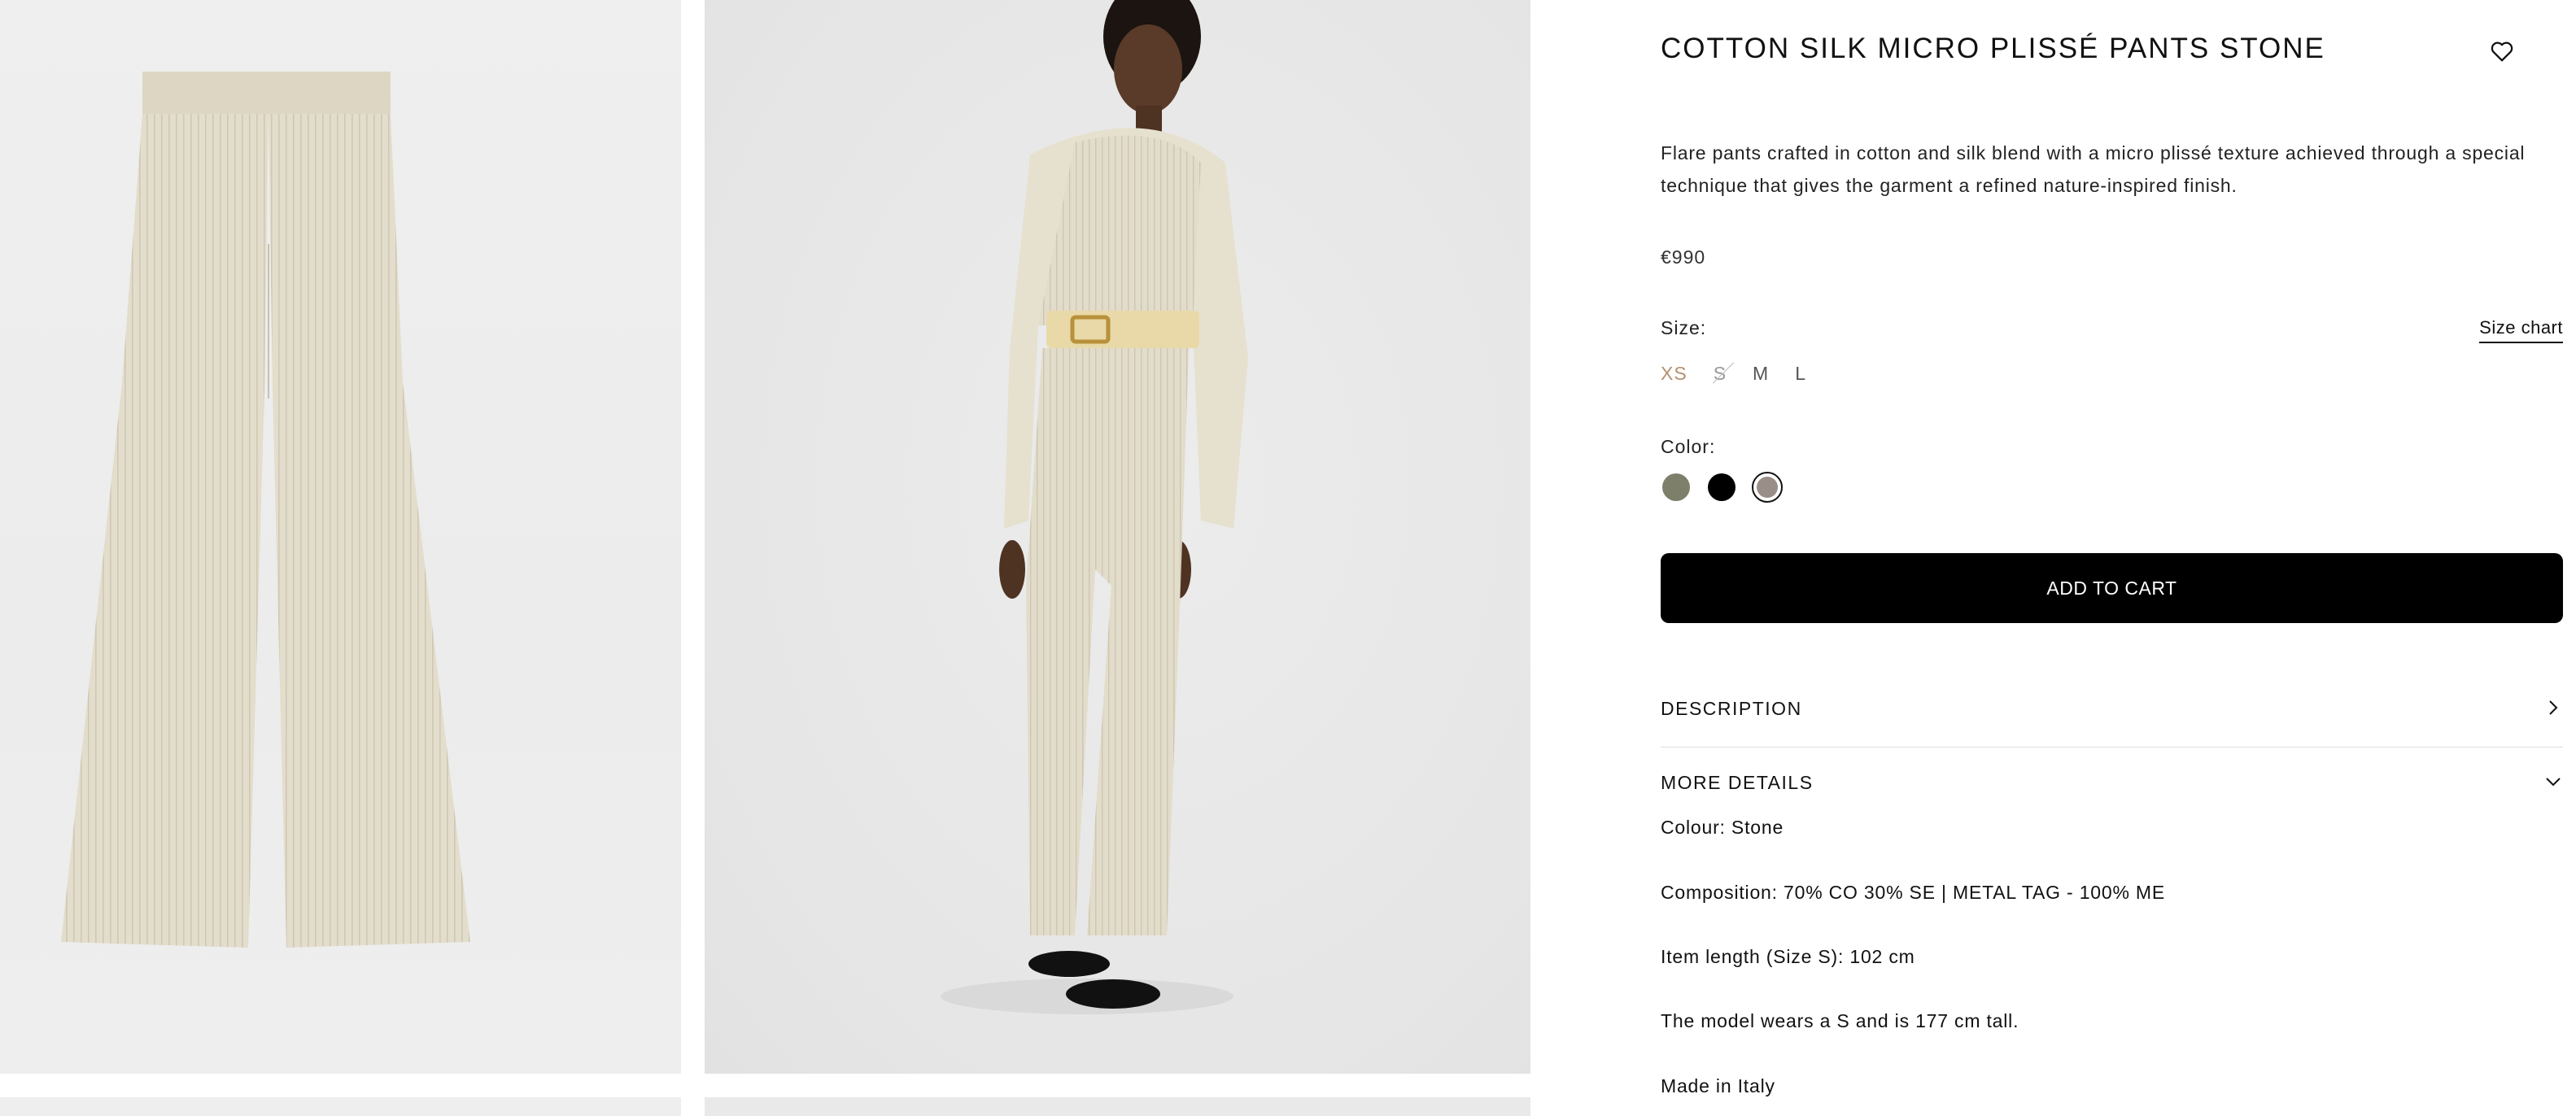  Describe the element at coordinates (2553, 782) in the screenshot. I see `chevron-down-icon` at that location.